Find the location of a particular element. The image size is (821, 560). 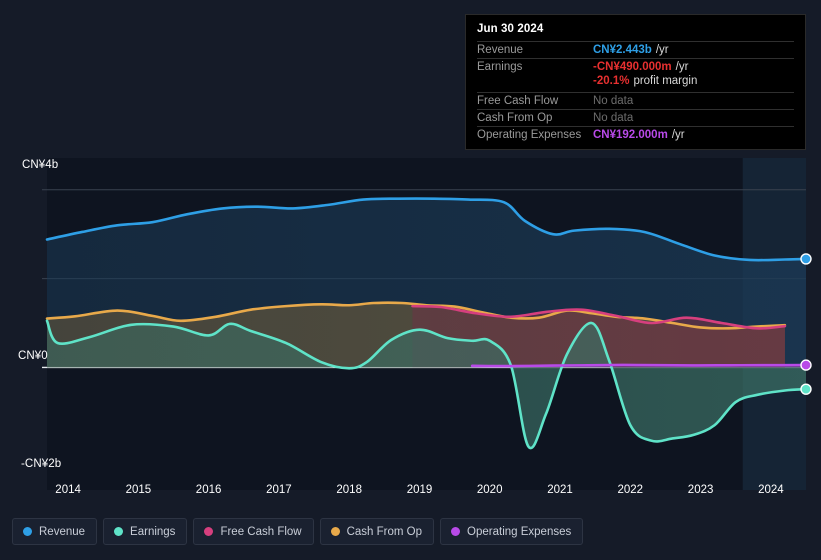

tooltip-row-label: Revenue is located at coordinates (500, 50).